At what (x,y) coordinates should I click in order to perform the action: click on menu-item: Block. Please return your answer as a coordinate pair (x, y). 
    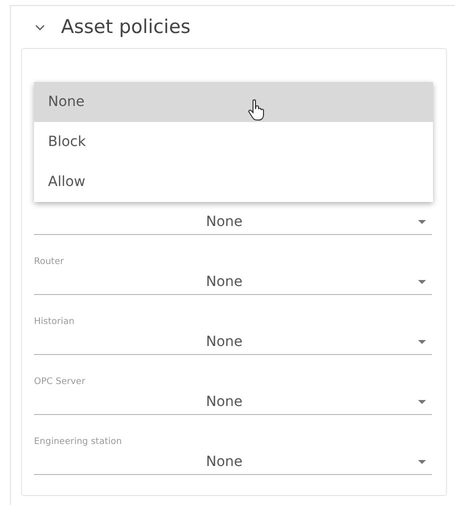
    Looking at the image, I should click on (233, 142).